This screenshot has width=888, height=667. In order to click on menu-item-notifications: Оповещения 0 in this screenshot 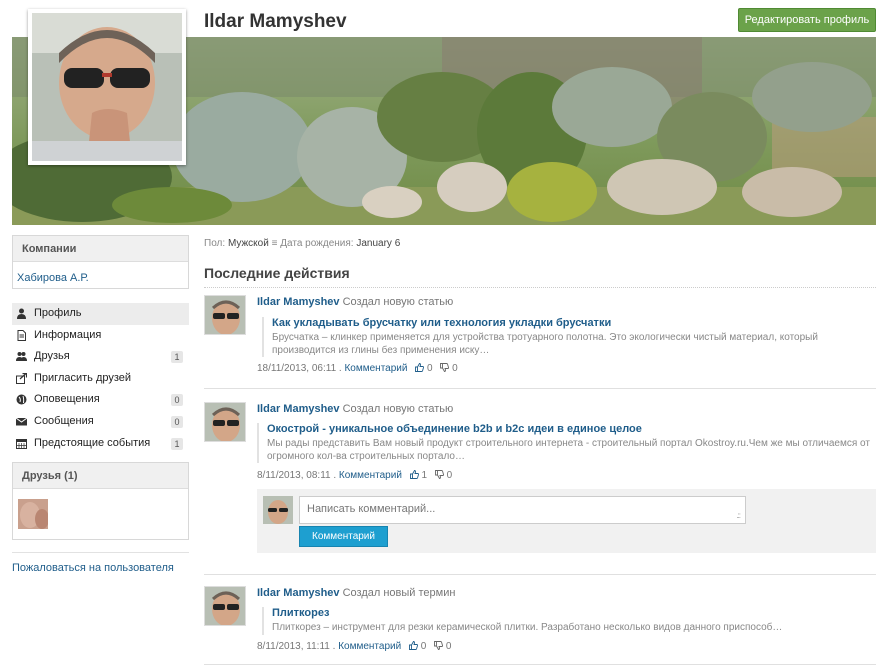, I will do `click(100, 400)`.